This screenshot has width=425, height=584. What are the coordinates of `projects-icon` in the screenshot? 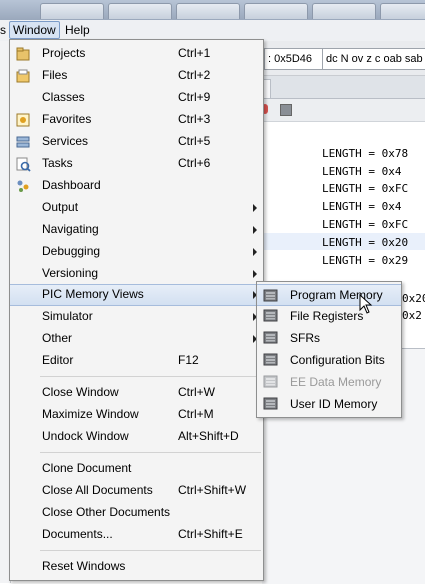 It's located at (23, 54).